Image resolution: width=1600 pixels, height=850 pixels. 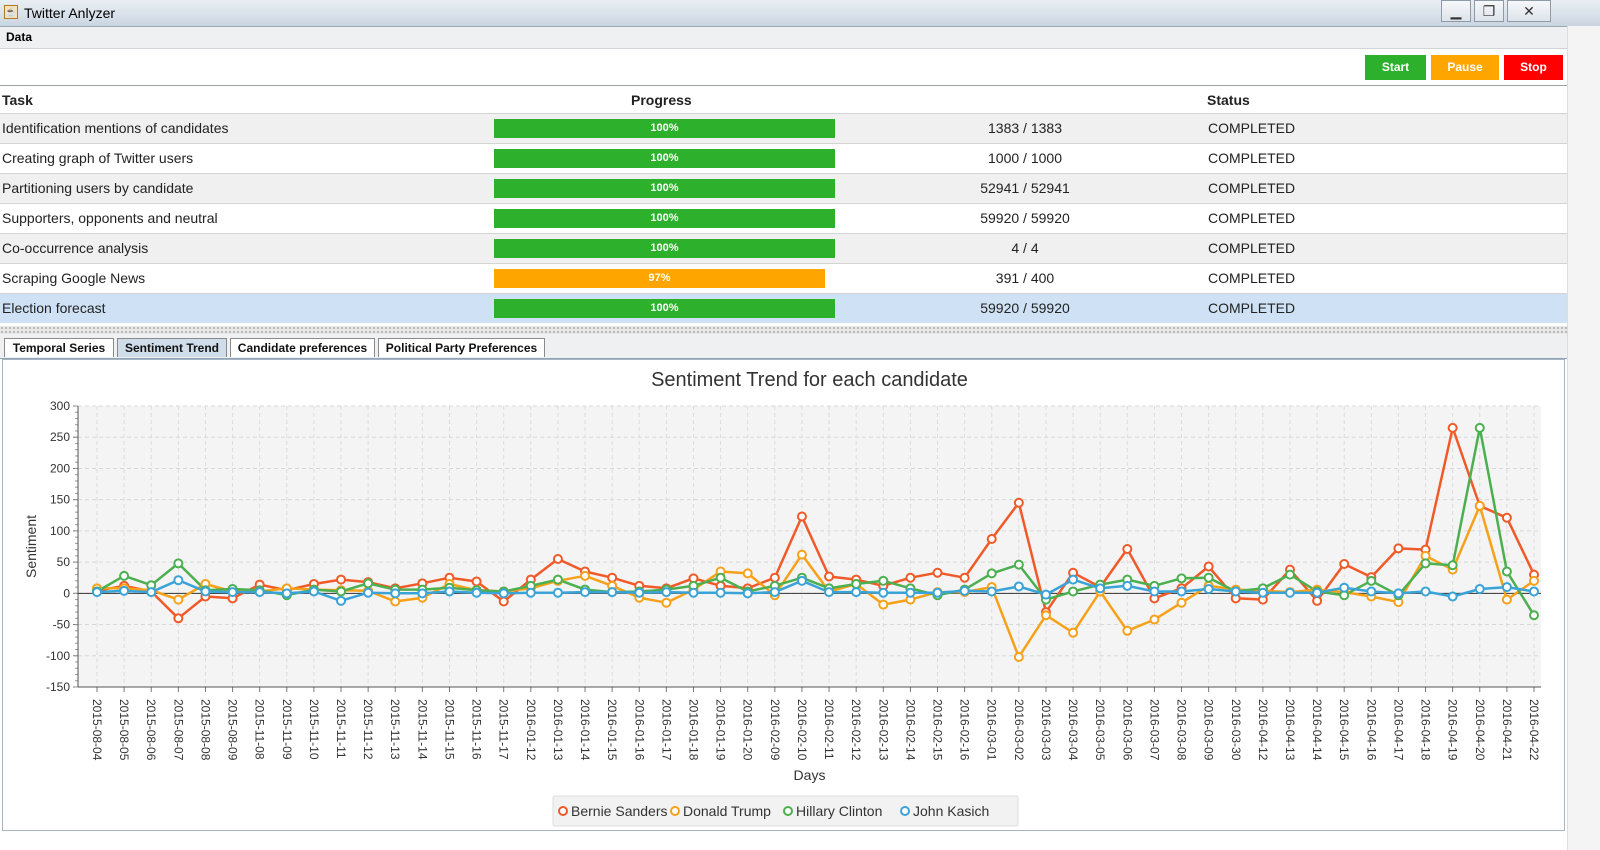 What do you see at coordinates (1529, 11) in the screenshot?
I see `close-icon: ✕` at bounding box center [1529, 11].